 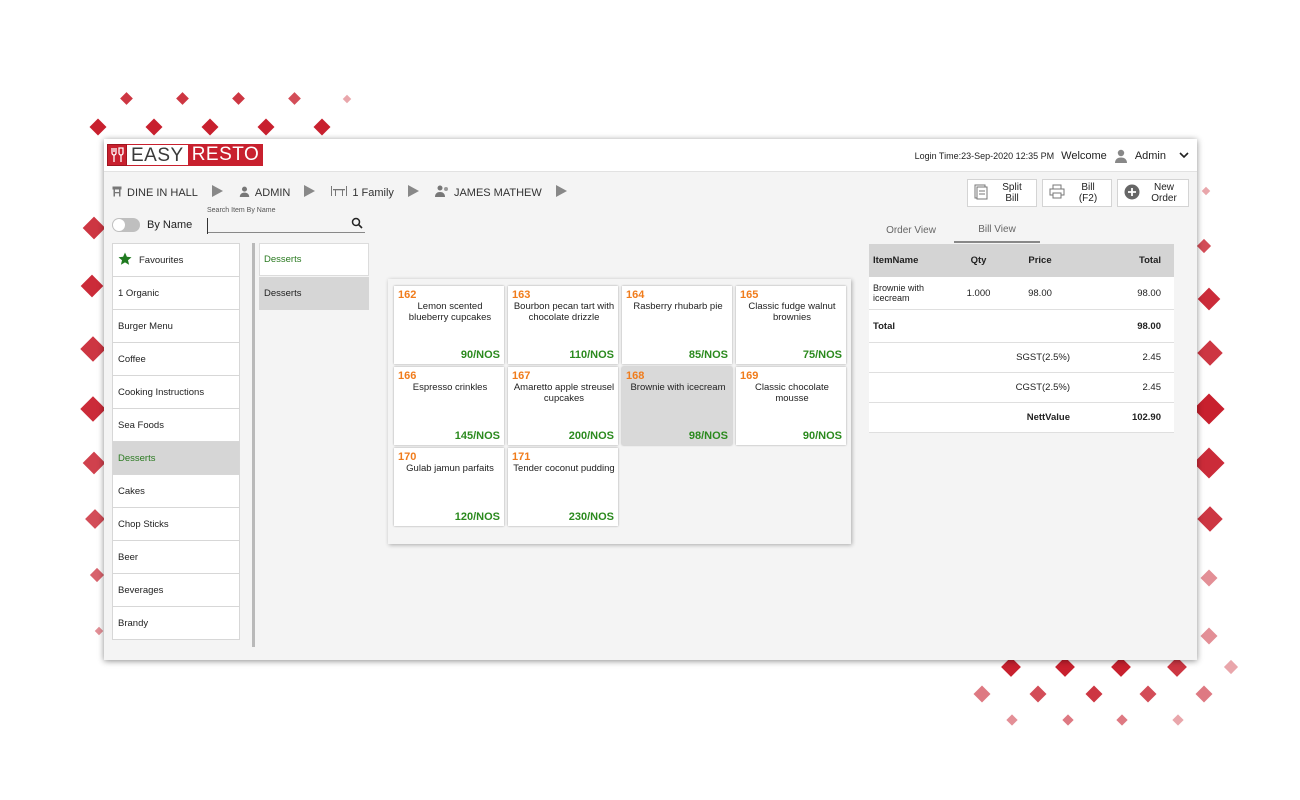 I want to click on crumb-order-type-label: DINE IN HALL, so click(x=162, y=192).